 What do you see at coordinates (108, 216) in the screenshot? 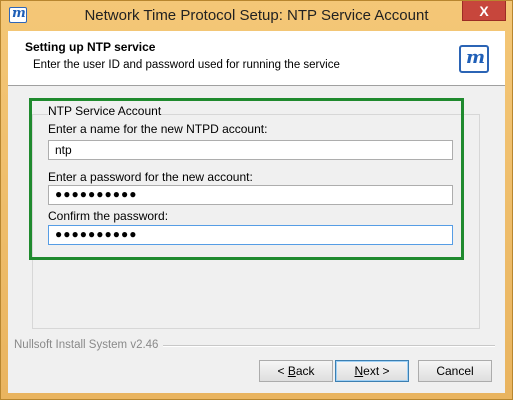
I see `confirm-password-label: Confirm the password:` at bounding box center [108, 216].